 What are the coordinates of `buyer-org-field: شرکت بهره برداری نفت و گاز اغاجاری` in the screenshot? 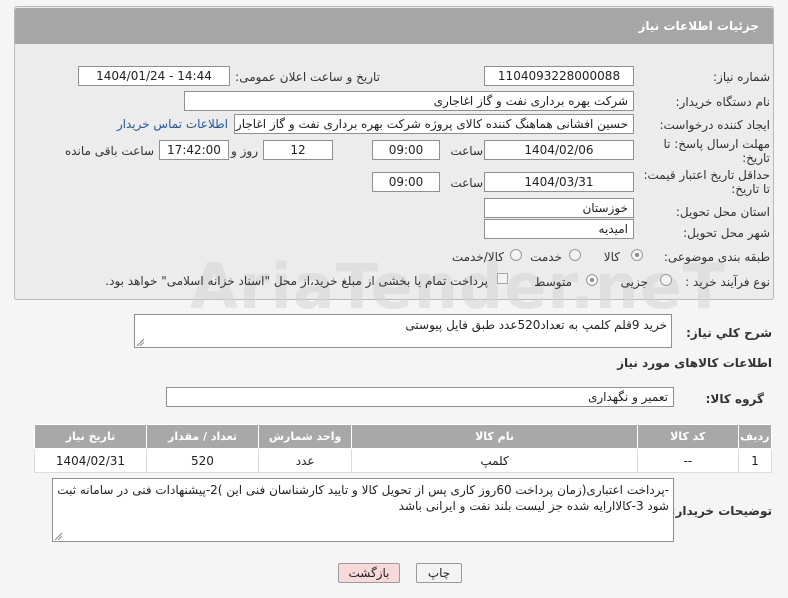 It's located at (409, 101).